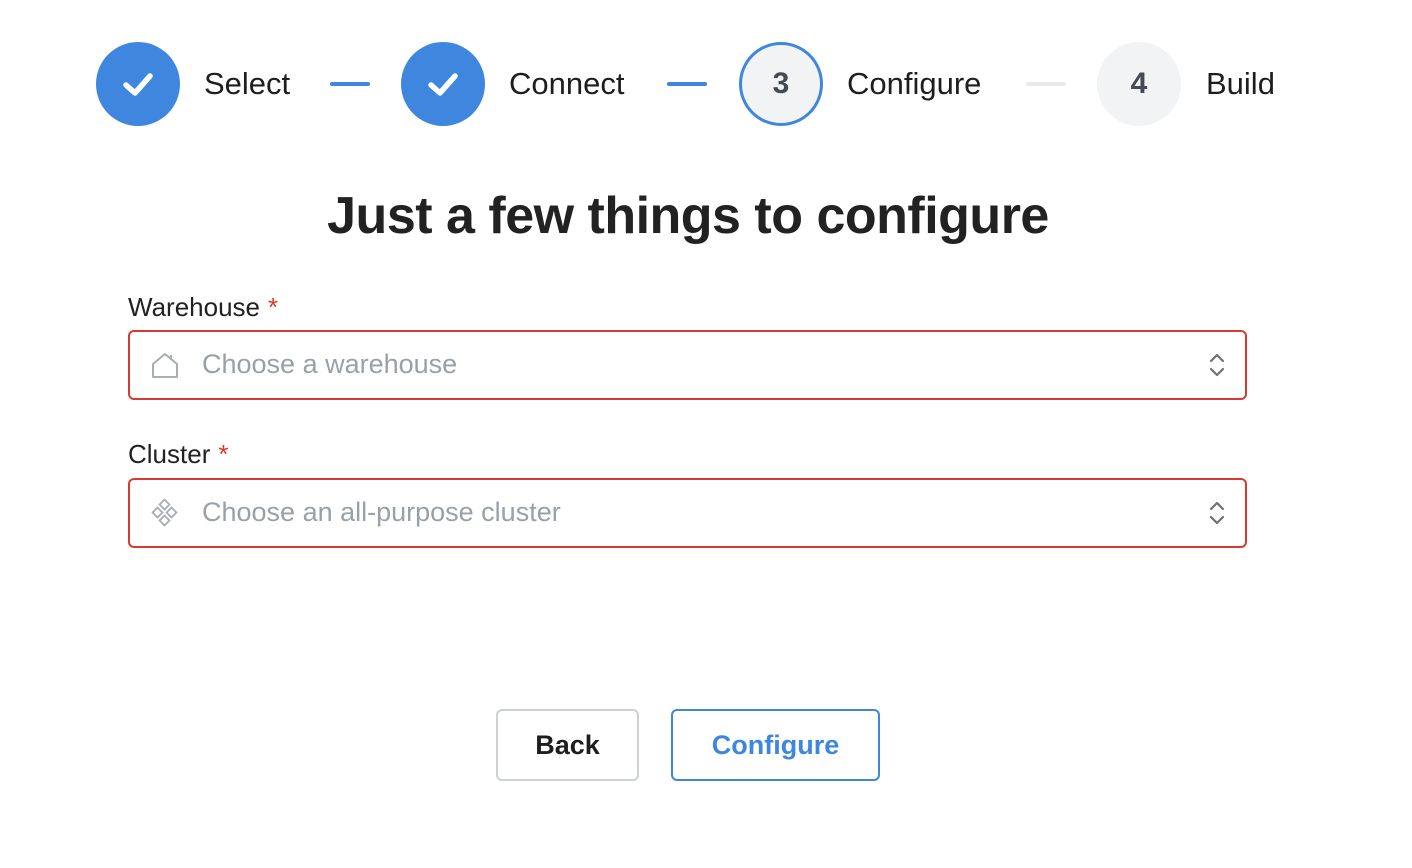  What do you see at coordinates (687, 513) in the screenshot?
I see `cluster-select: Choose an all-purpose cluster` at bounding box center [687, 513].